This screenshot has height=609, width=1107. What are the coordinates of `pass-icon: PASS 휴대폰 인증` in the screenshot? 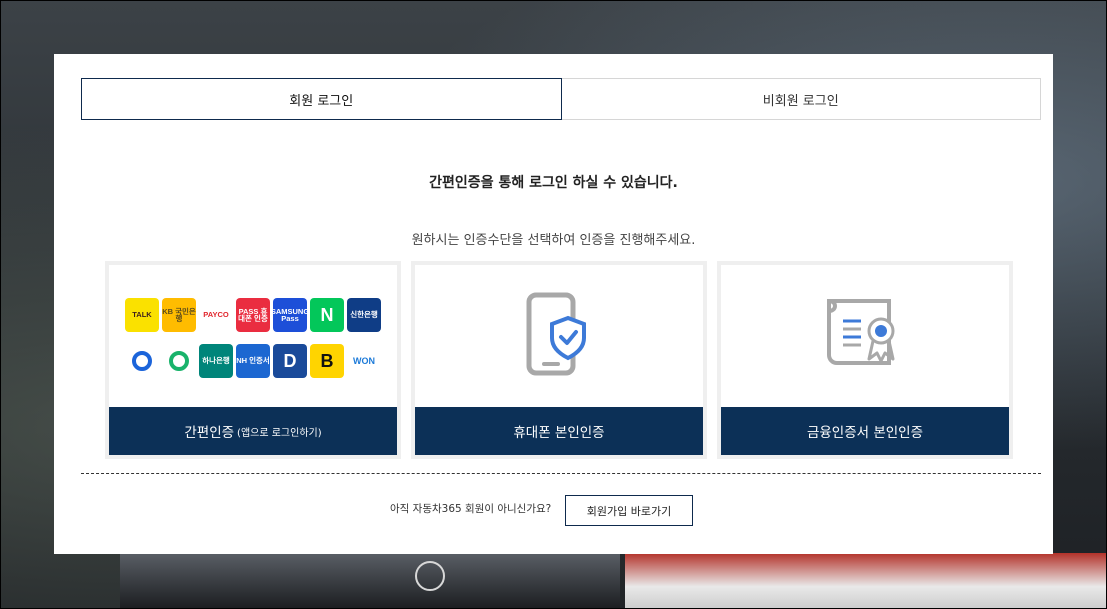 It's located at (253, 315).